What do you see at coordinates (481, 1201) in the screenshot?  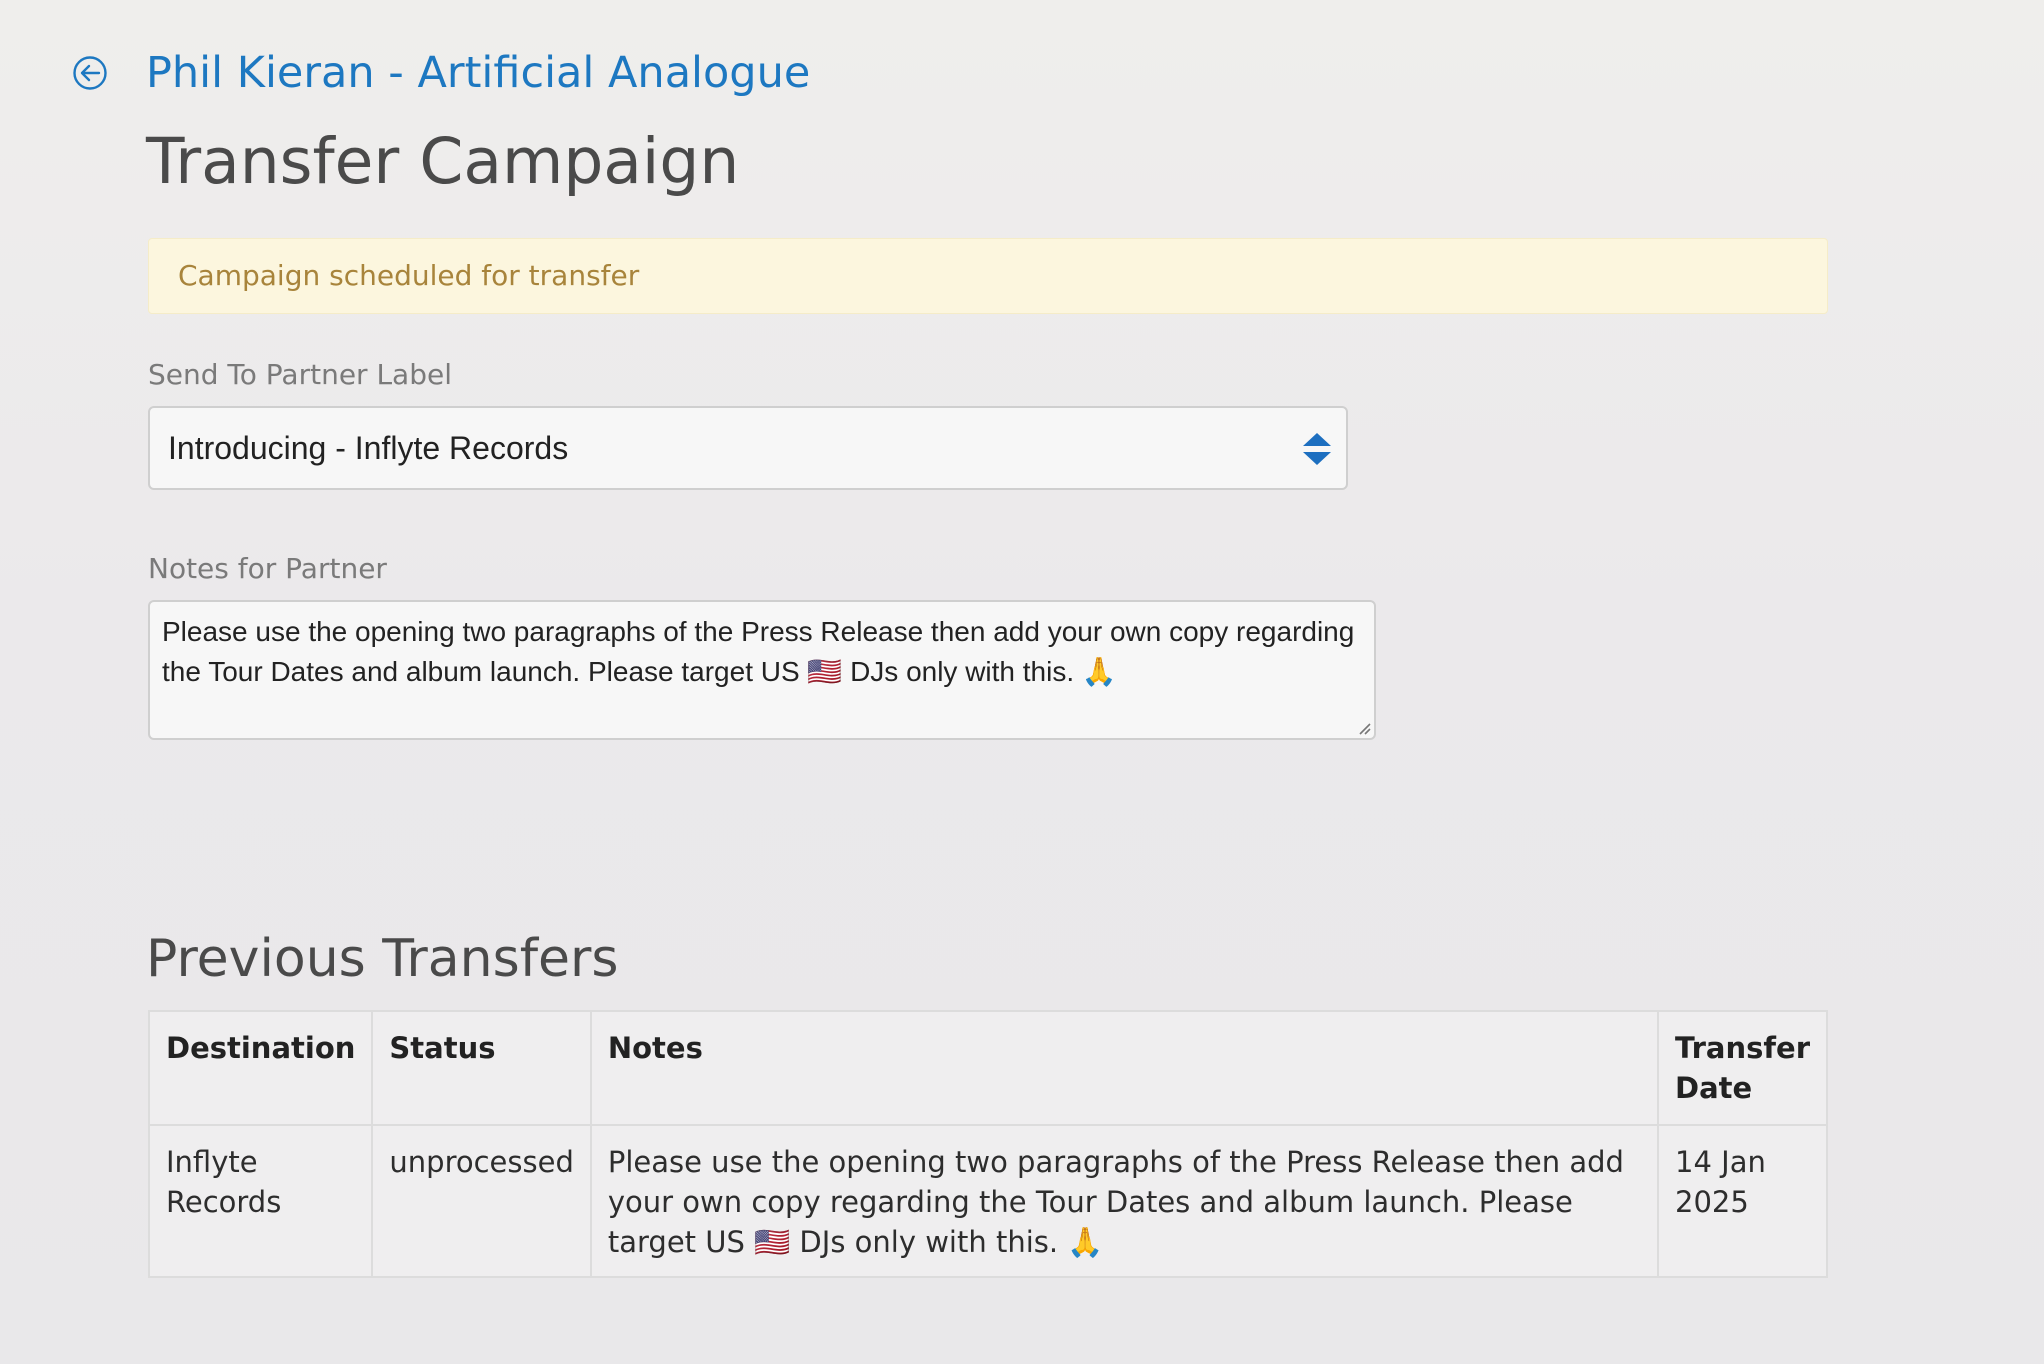 I see `cell-status: unprocessed` at bounding box center [481, 1201].